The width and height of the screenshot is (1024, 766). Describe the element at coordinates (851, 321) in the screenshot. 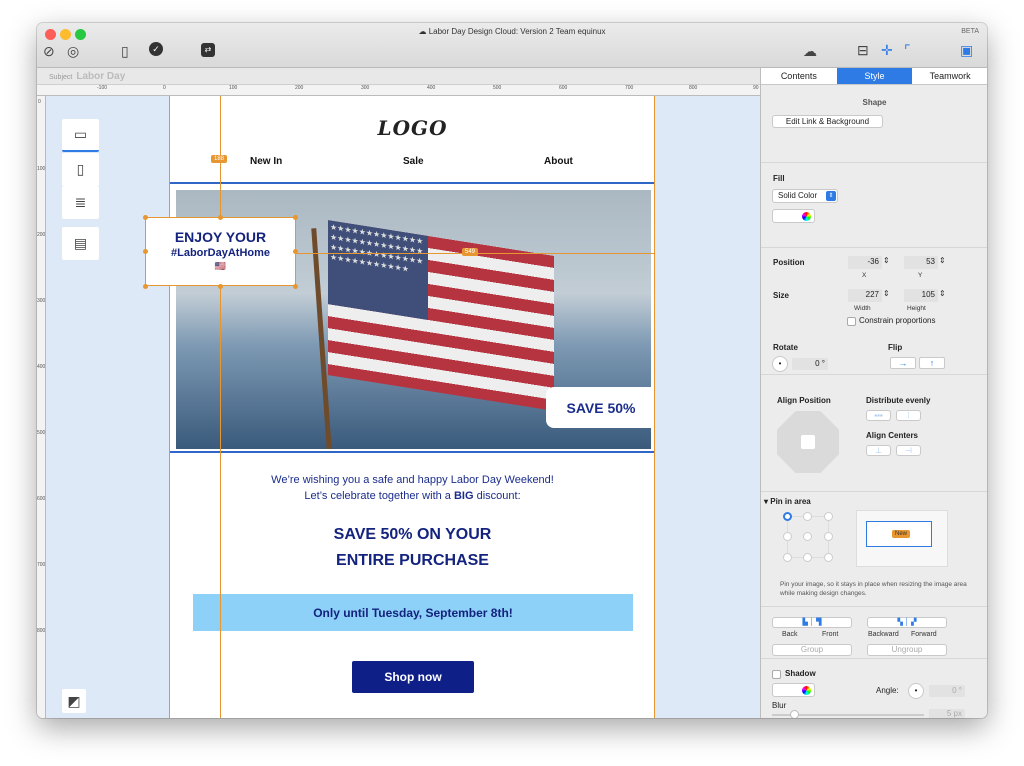

I see `constrain-checkbox` at that location.